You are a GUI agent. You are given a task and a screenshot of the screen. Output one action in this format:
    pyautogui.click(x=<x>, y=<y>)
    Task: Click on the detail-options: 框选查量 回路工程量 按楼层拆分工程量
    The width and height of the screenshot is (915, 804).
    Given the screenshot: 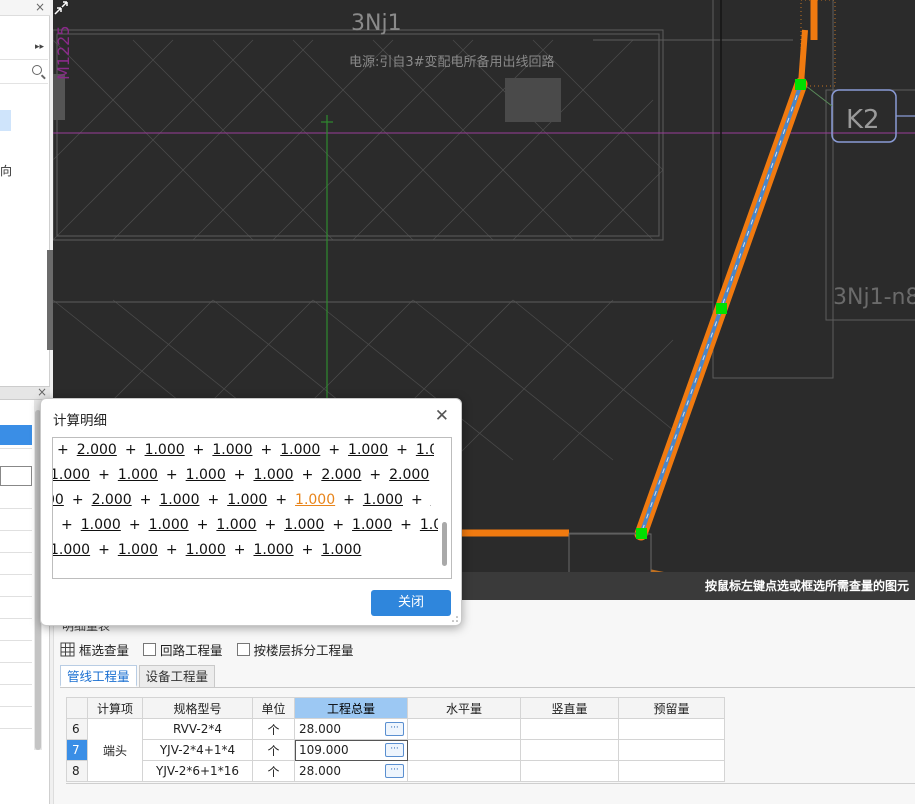 What is the action you would take?
    pyautogui.click(x=211, y=649)
    